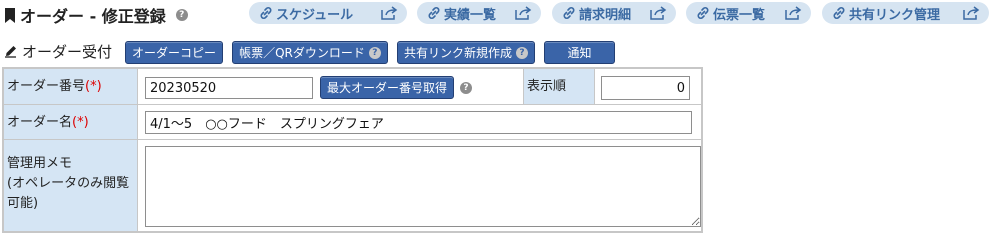 This screenshot has height=240, width=1001. Describe the element at coordinates (315, 15) in the screenshot. I see `nav-label: スケジュール` at that location.